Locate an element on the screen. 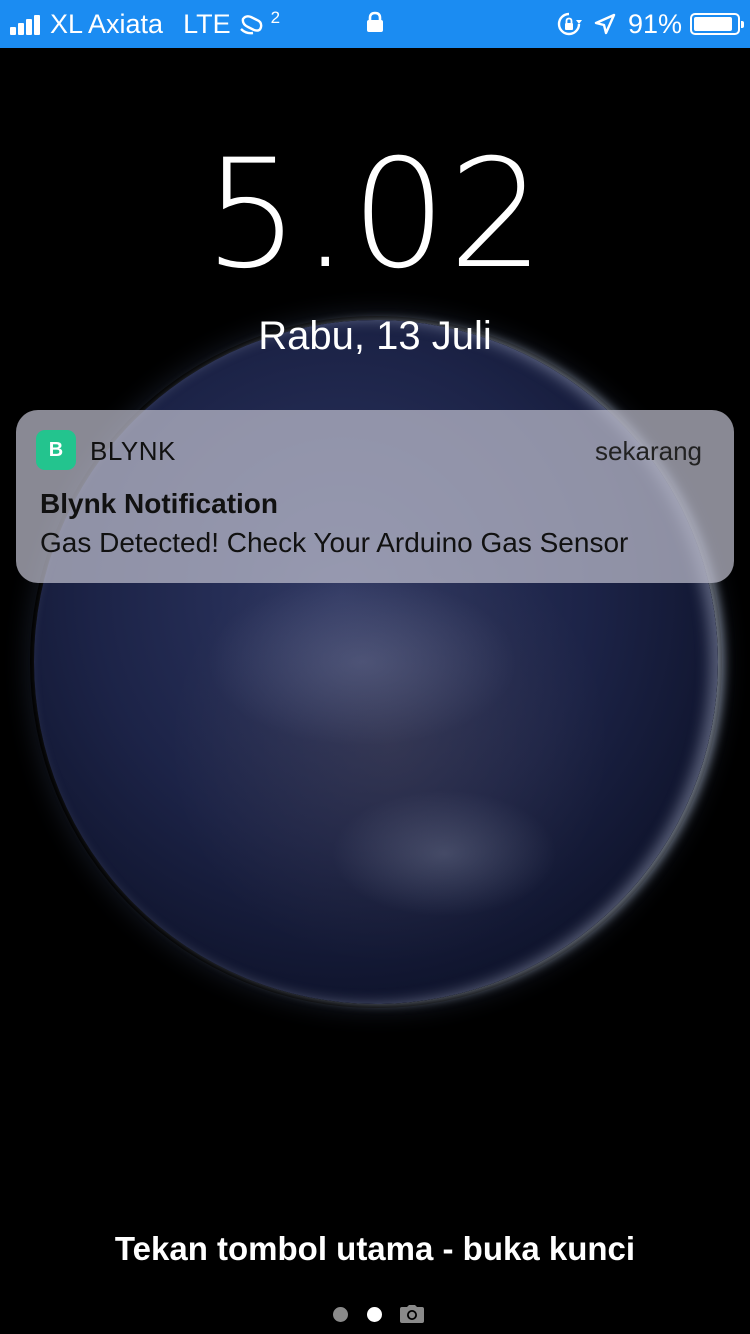 The image size is (750, 1334). signal-icon is located at coordinates (26, 24).